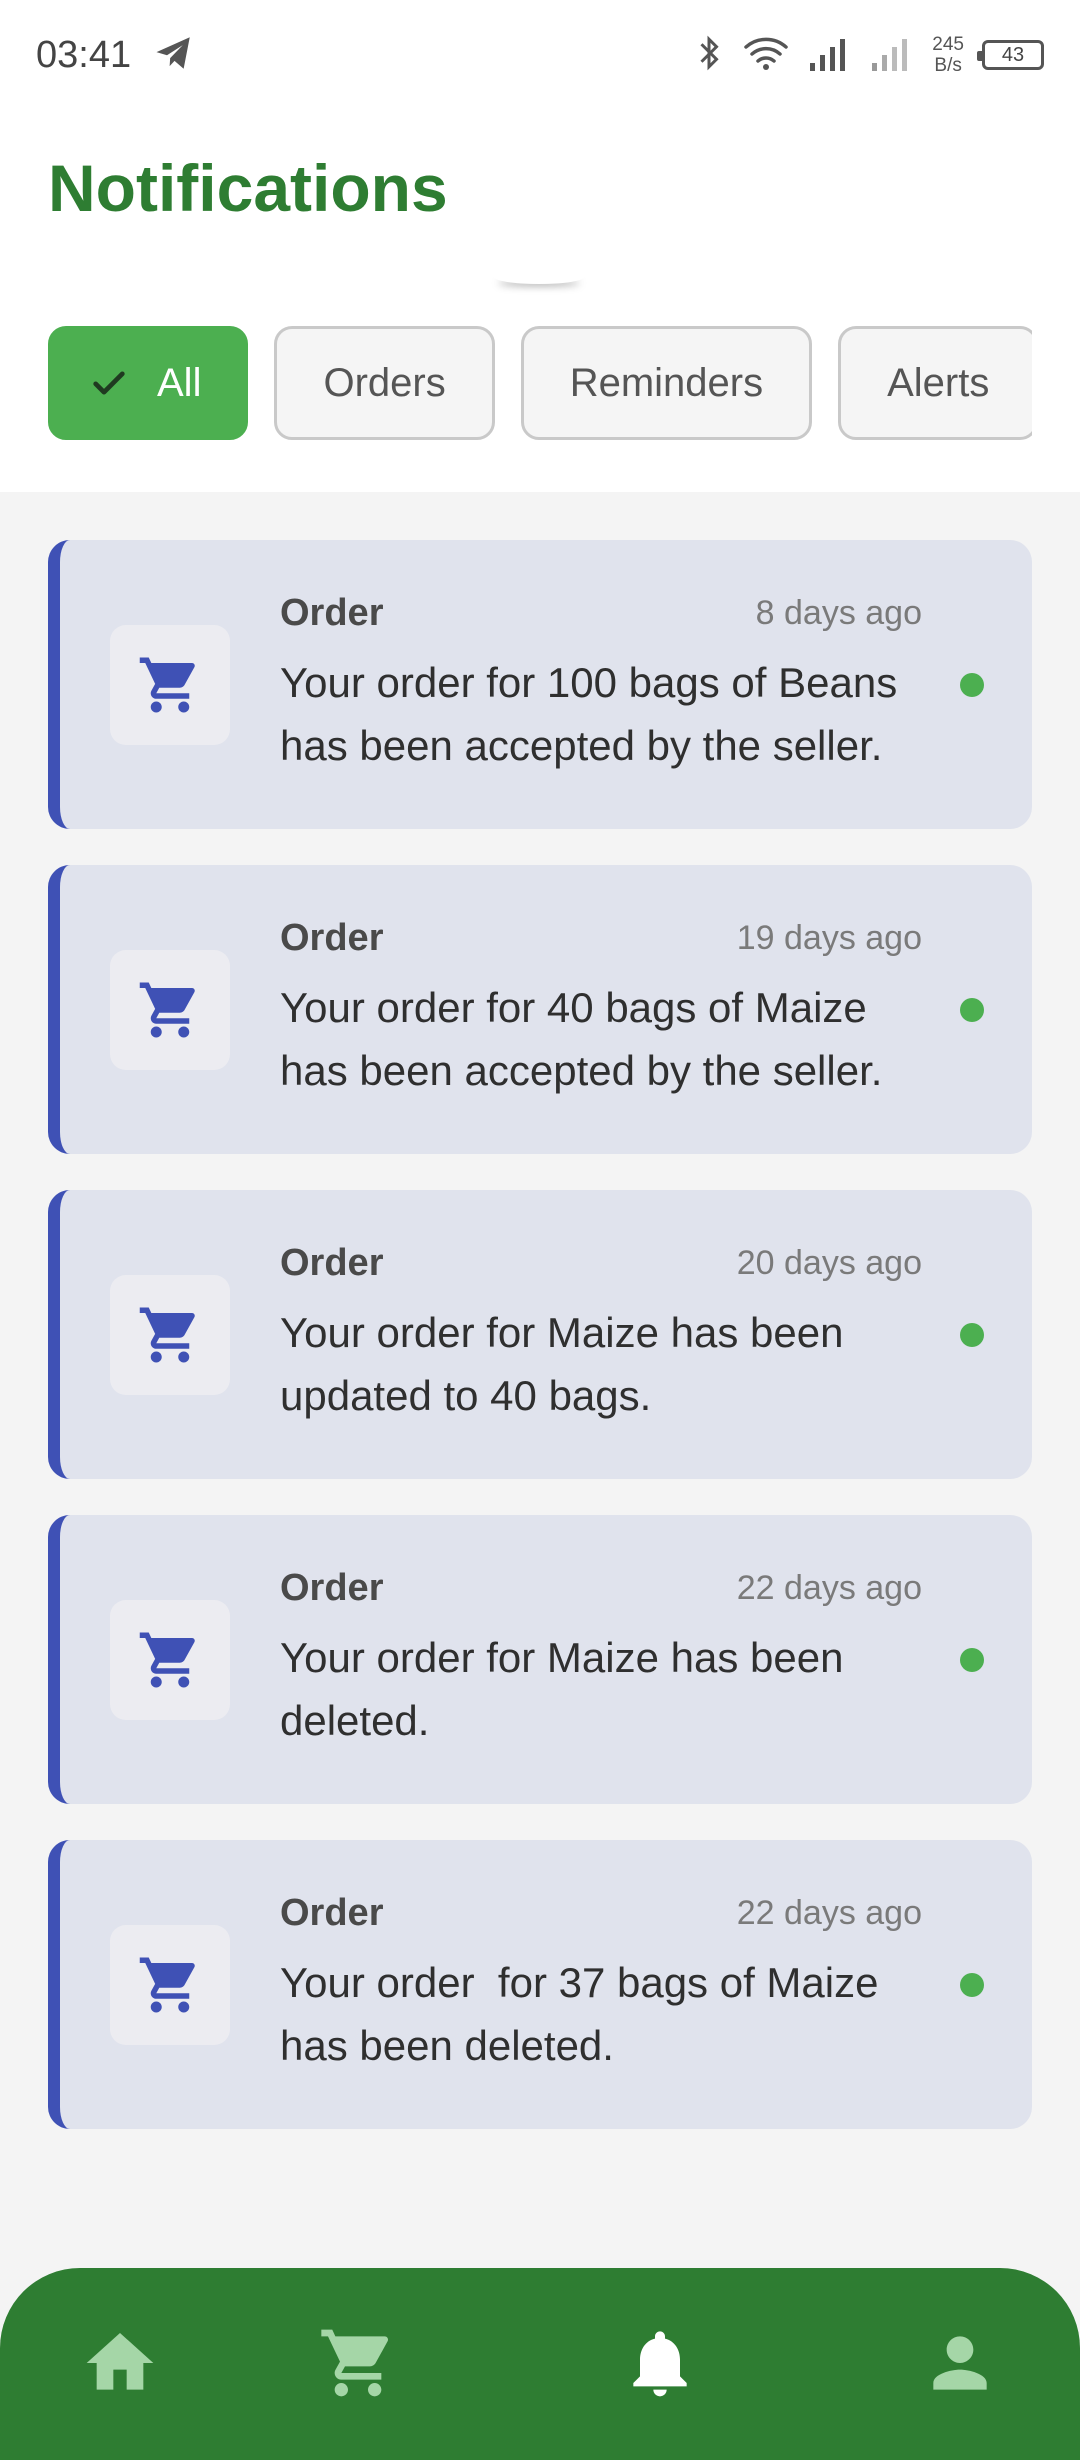 This screenshot has width=1080, height=2460. What do you see at coordinates (838, 613) in the screenshot?
I see `notification-time: 8 days ago` at bounding box center [838, 613].